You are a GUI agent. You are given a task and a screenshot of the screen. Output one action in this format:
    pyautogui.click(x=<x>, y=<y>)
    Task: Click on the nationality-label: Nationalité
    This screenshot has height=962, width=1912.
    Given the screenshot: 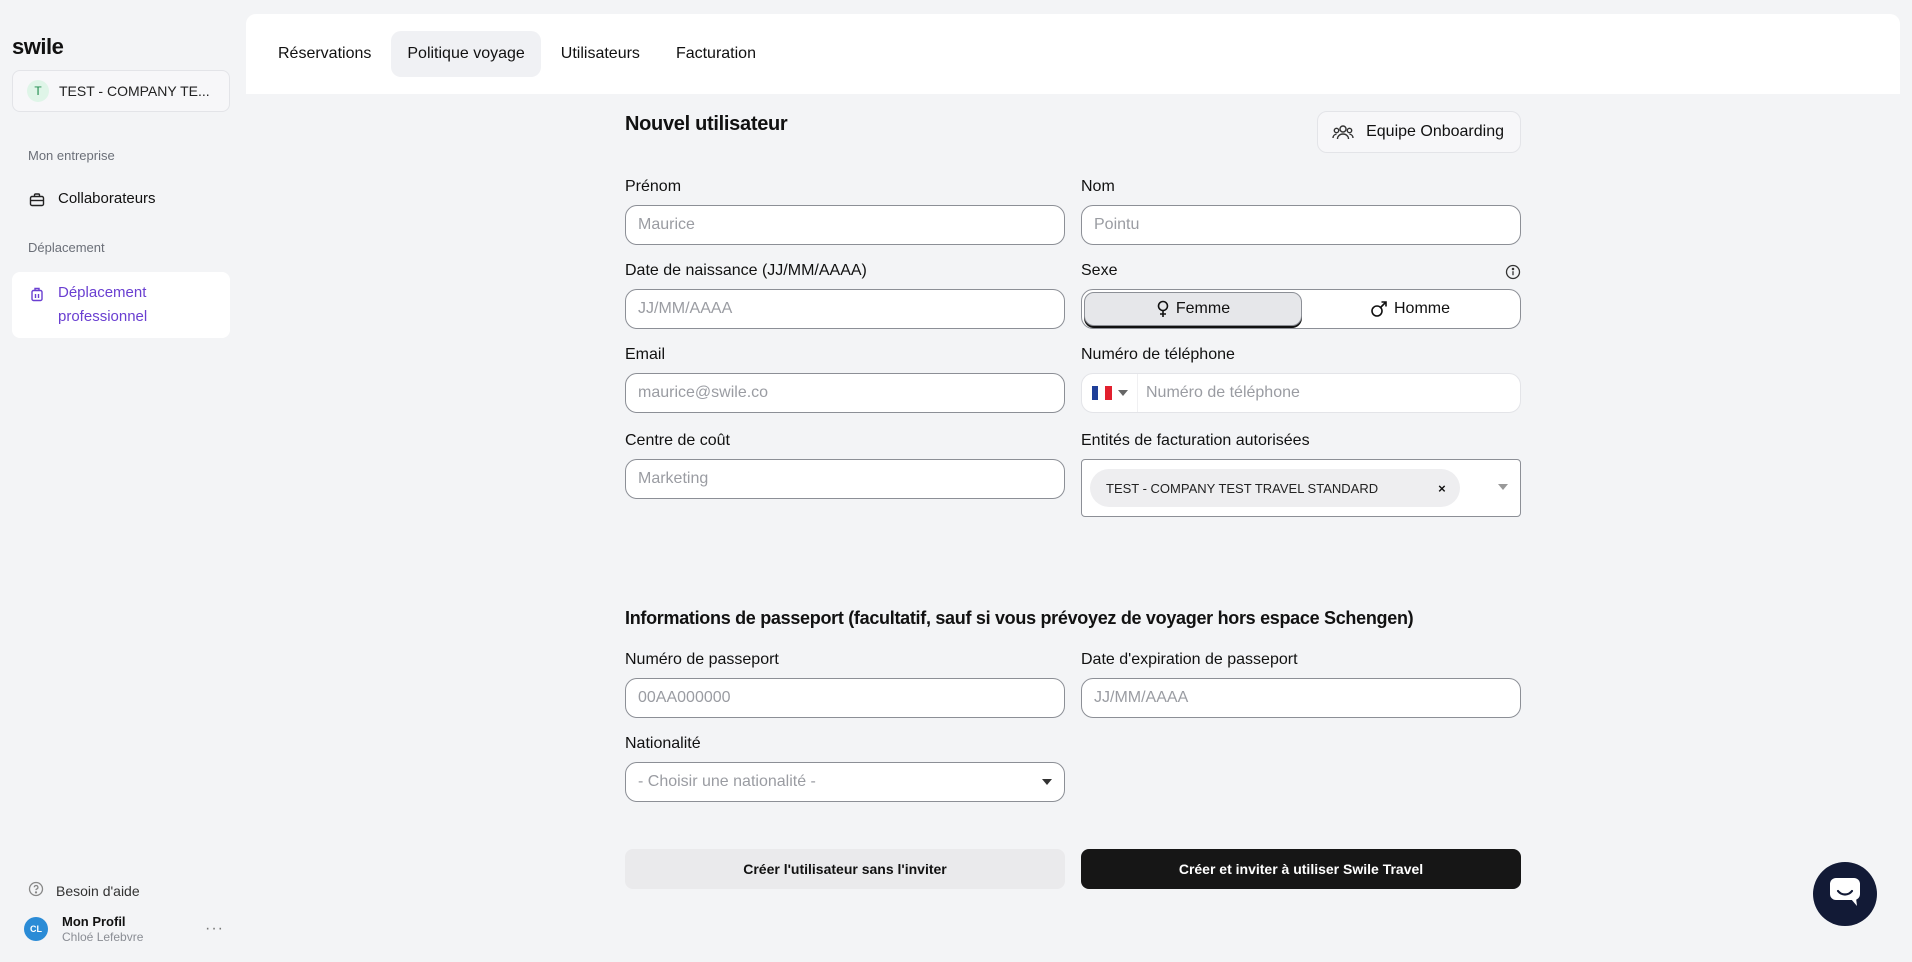 What is the action you would take?
    pyautogui.click(x=663, y=743)
    